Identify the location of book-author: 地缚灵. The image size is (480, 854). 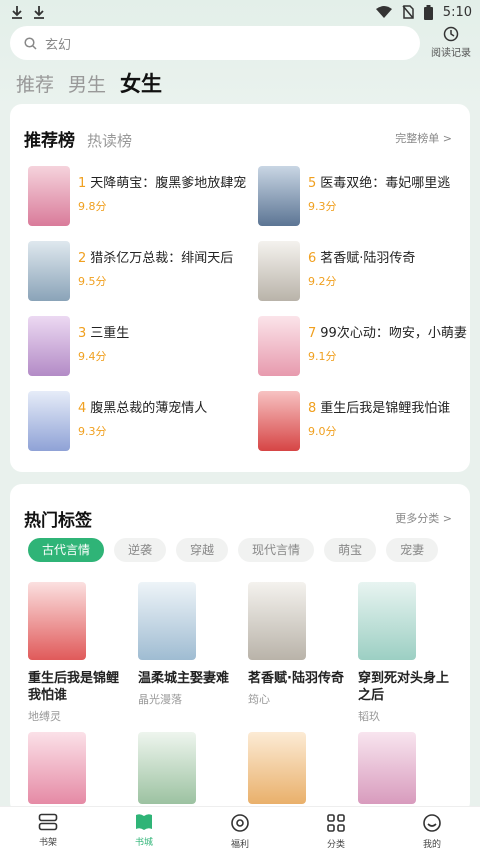
(44, 716).